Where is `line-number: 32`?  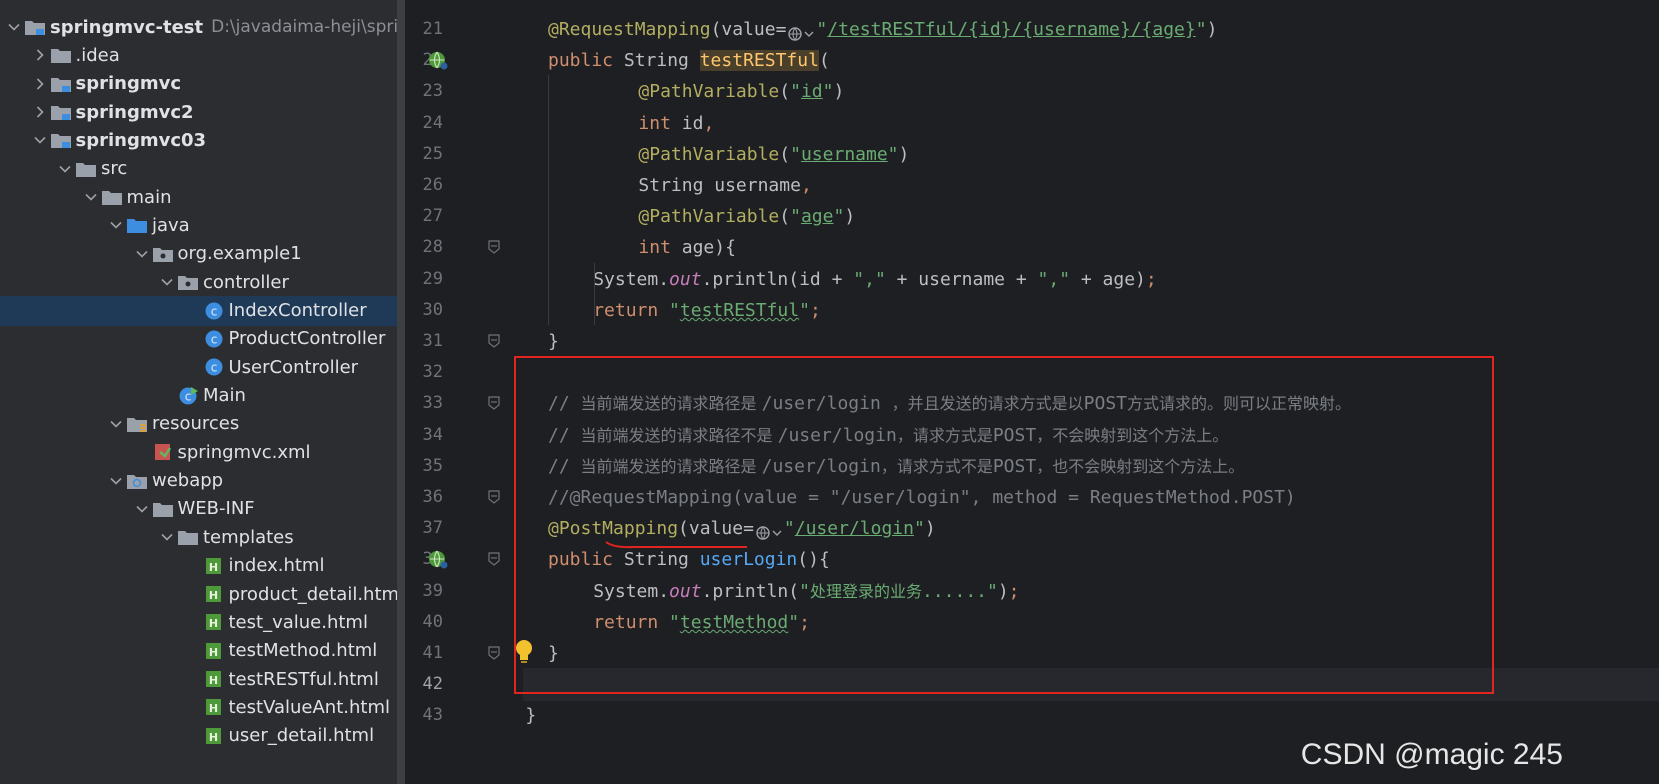 line-number: 32 is located at coordinates (424, 372).